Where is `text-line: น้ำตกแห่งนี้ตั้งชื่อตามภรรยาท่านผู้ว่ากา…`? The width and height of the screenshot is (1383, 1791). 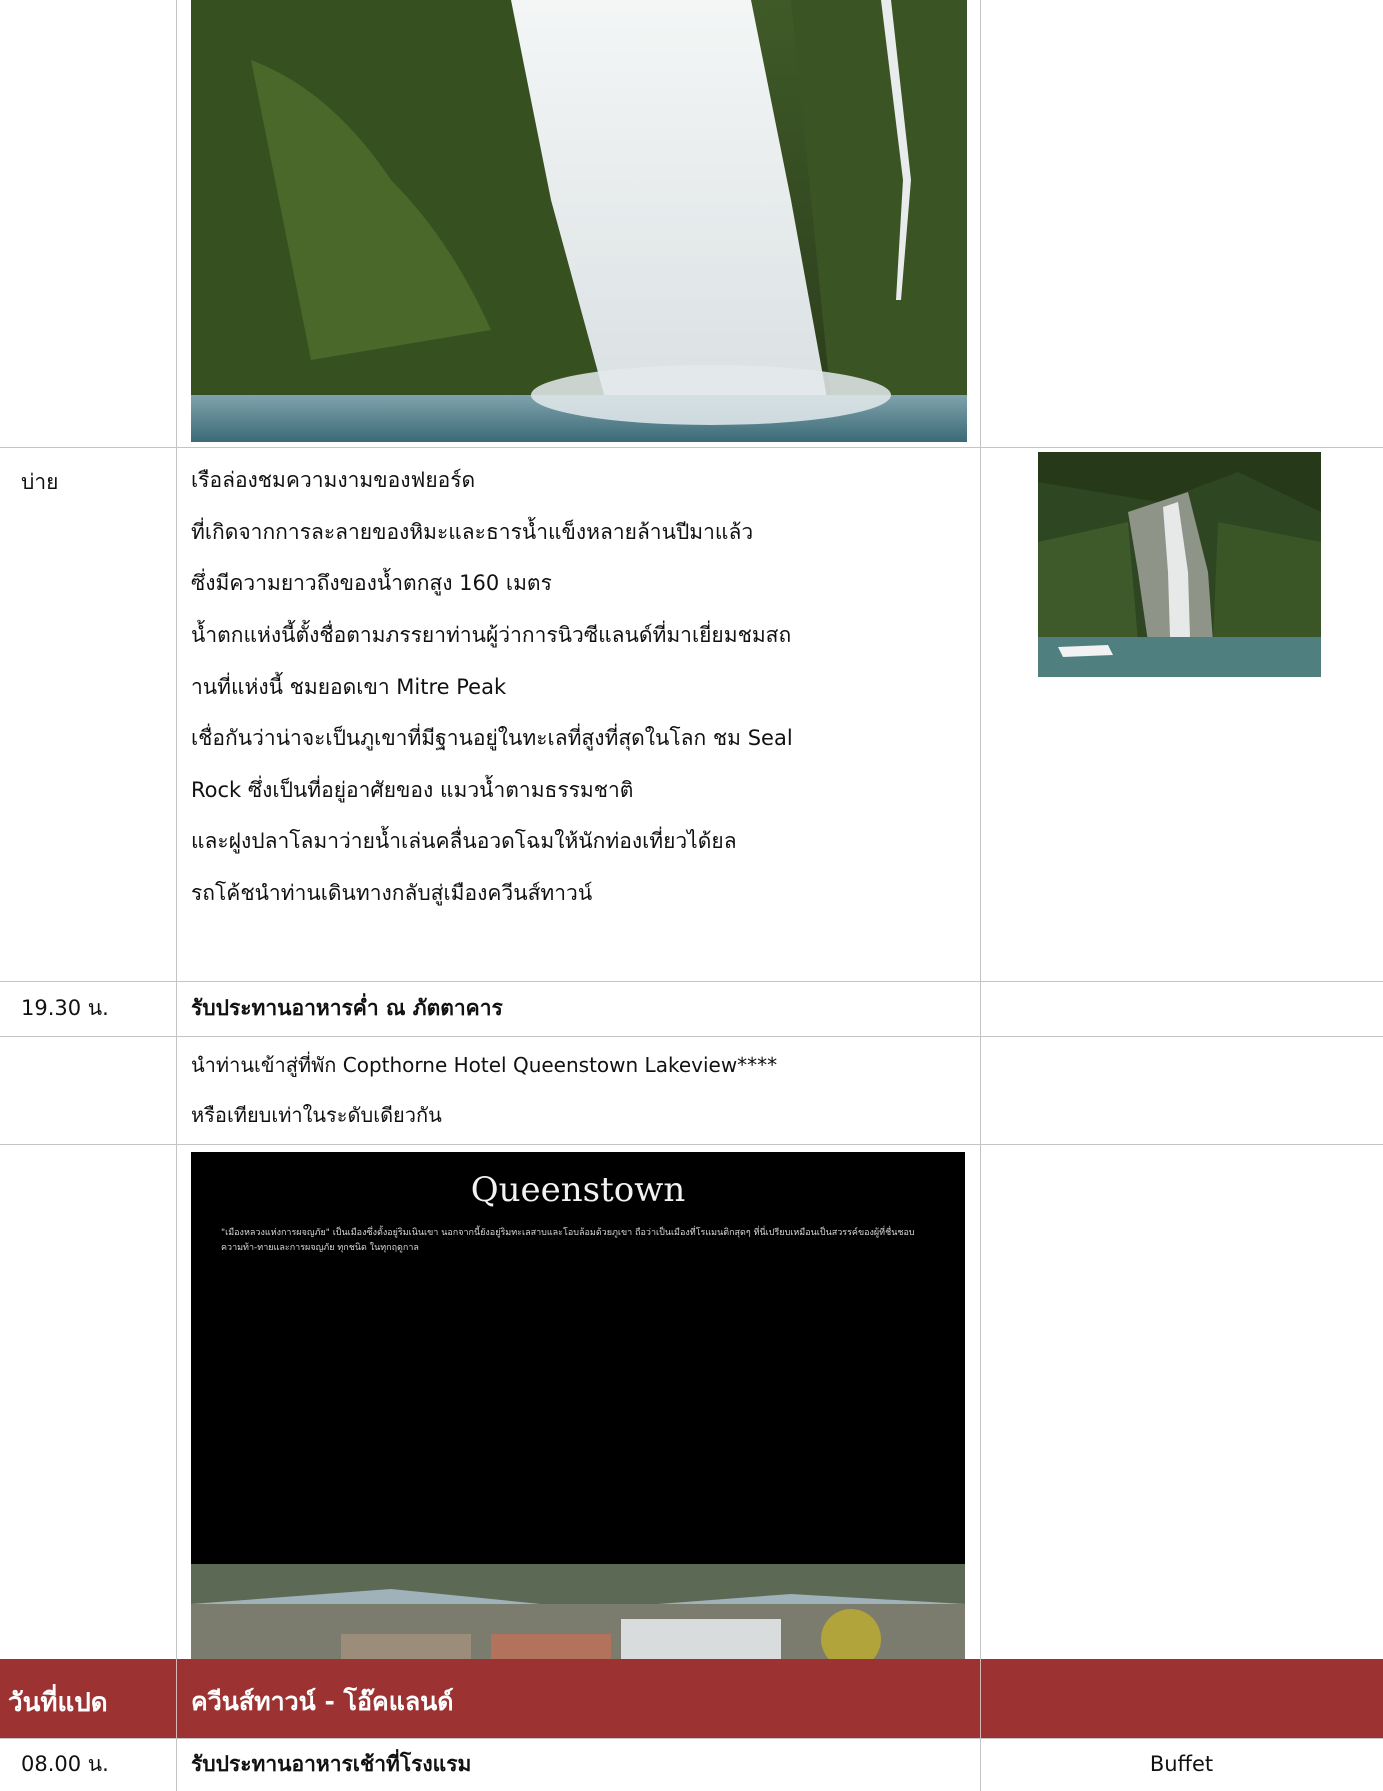 text-line: น้ำตกแห่งนี้ตั้งชื่อตามภรรยาท่านผู้ว่ากา… is located at coordinates (491, 635).